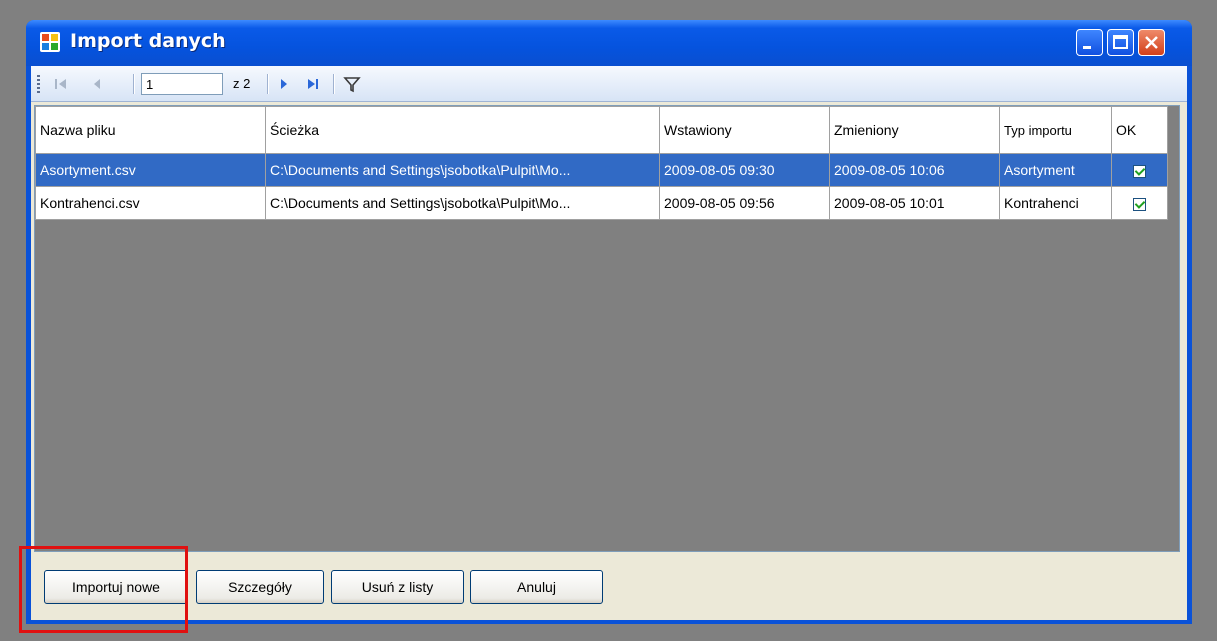  Describe the element at coordinates (150, 170) in the screenshot. I see `cell-file-name: Asortyment.csv` at that location.